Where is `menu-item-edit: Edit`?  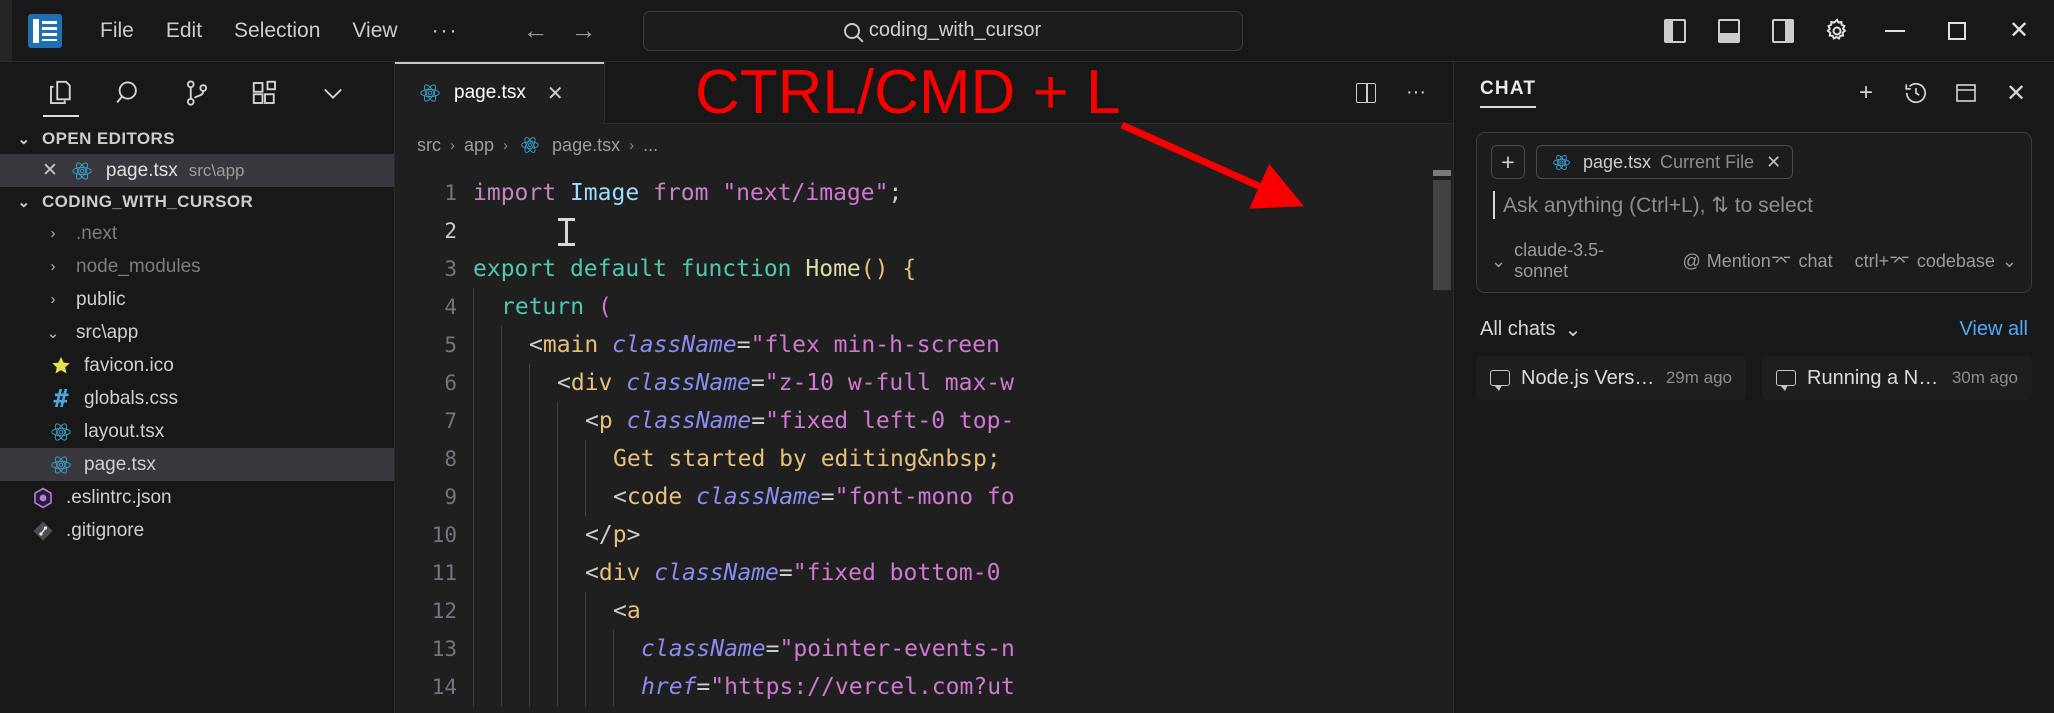
menu-item-edit: Edit is located at coordinates (184, 31).